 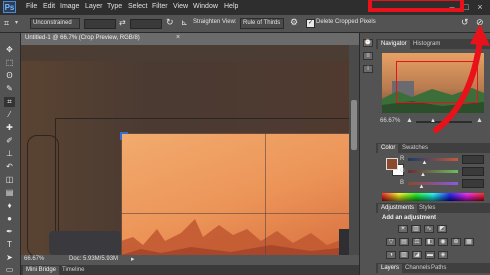 What do you see at coordinates (235, 237) in the screenshot?
I see `mountain-silhouette` at bounding box center [235, 237].